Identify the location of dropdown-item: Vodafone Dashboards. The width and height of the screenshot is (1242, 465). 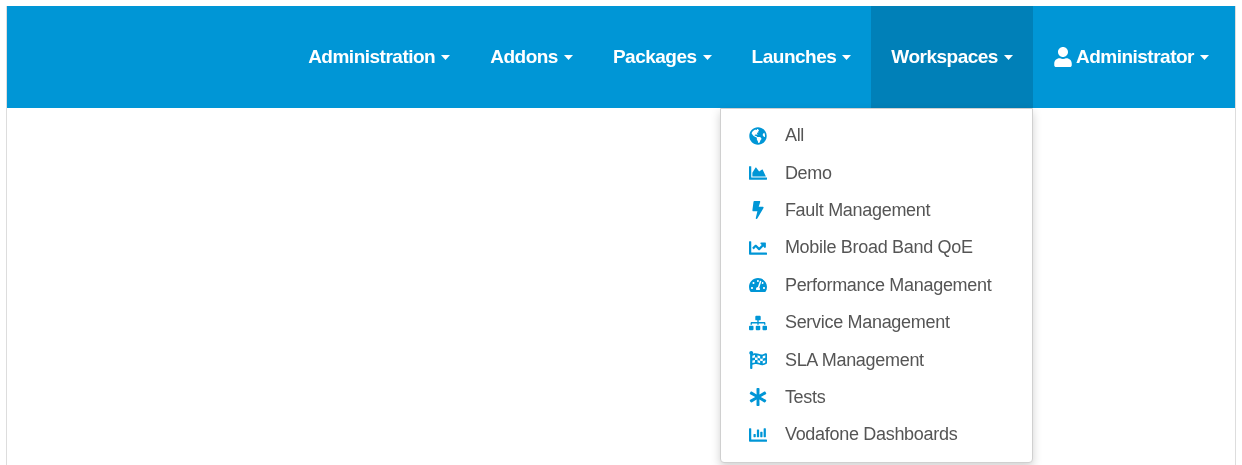
(876, 435).